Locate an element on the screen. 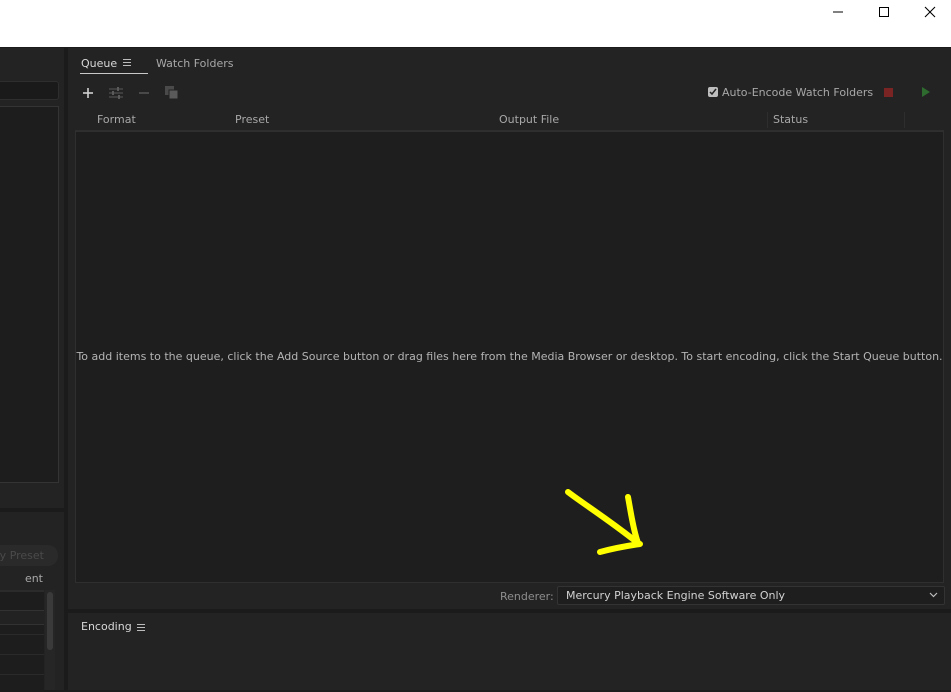 The height and width of the screenshot is (692, 951). maximize-icon is located at coordinates (884, 12).